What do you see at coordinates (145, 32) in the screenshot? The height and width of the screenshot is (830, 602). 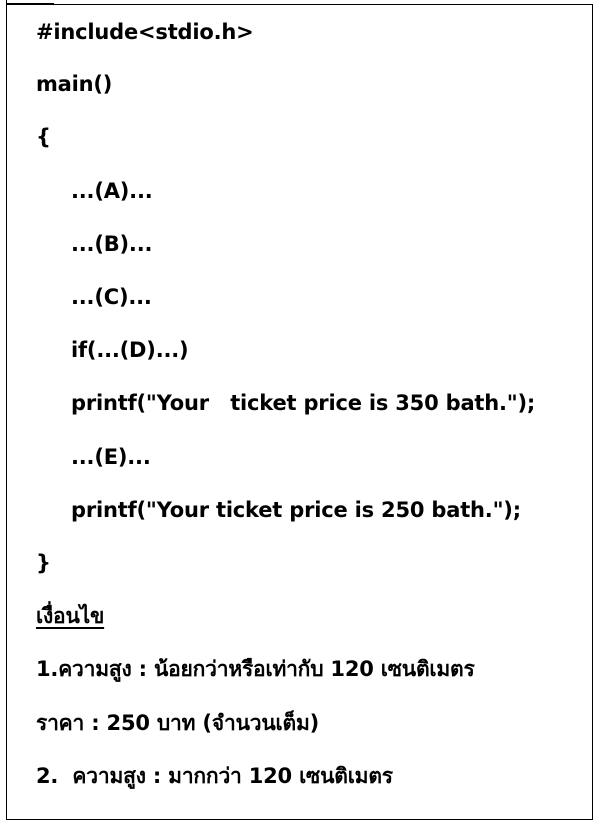 I see `include-line: #include<stdio.h>` at bounding box center [145, 32].